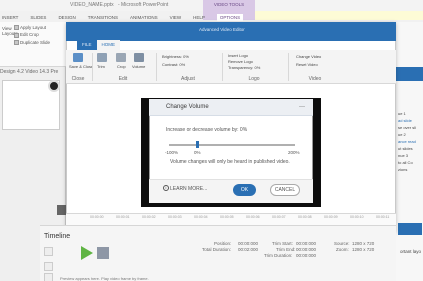  Describe the element at coordinates (248, 243) in the screenshot. I see `position-value: 00:00:000` at that location.